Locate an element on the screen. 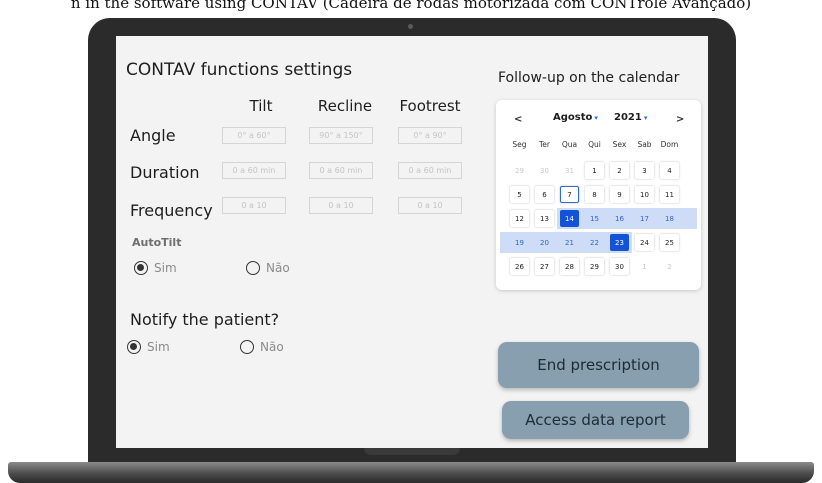 The image size is (822, 483). settings-title: CONTAV functions settings is located at coordinates (239, 70).